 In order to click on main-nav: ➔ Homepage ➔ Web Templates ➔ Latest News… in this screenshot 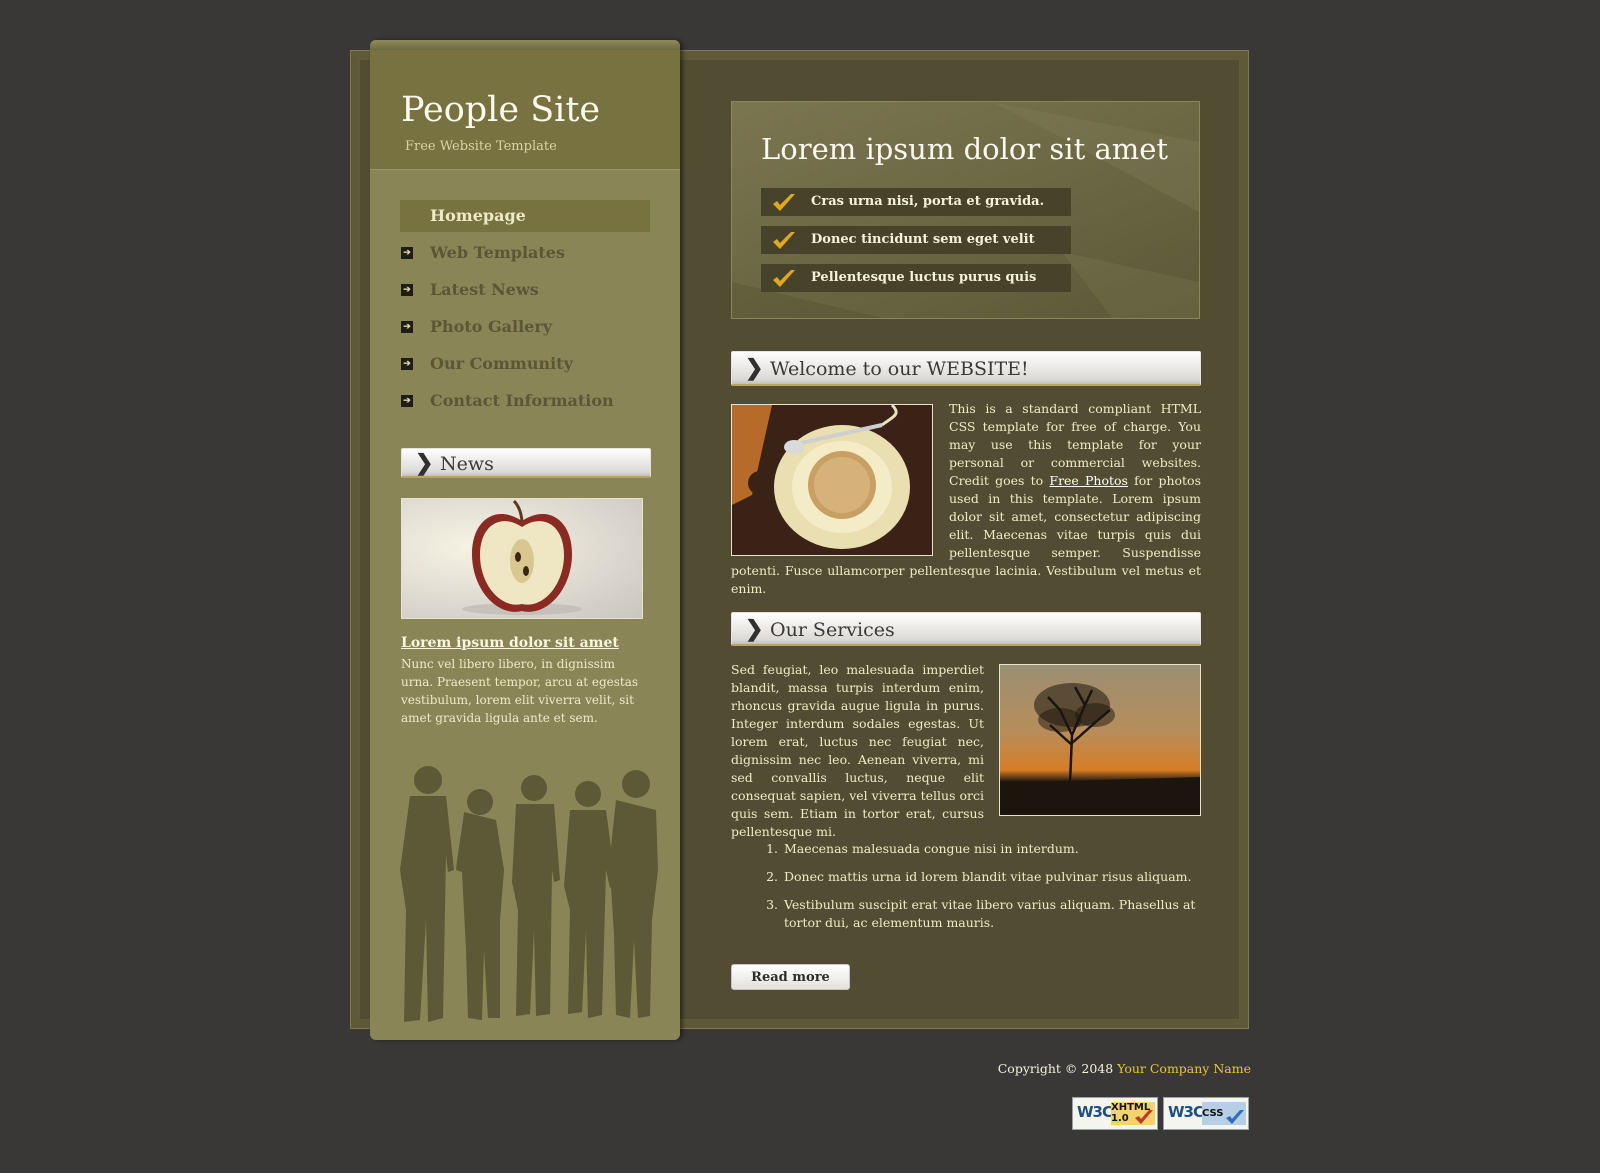, I will do `click(525, 311)`.